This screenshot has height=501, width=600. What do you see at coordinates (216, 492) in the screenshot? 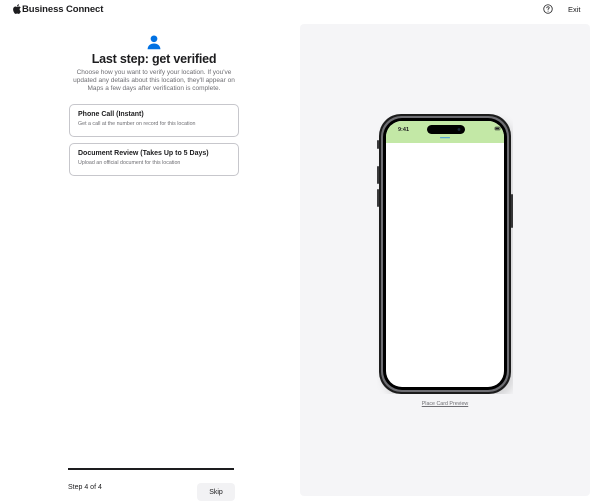
I see `skip-button: Skip` at bounding box center [216, 492].